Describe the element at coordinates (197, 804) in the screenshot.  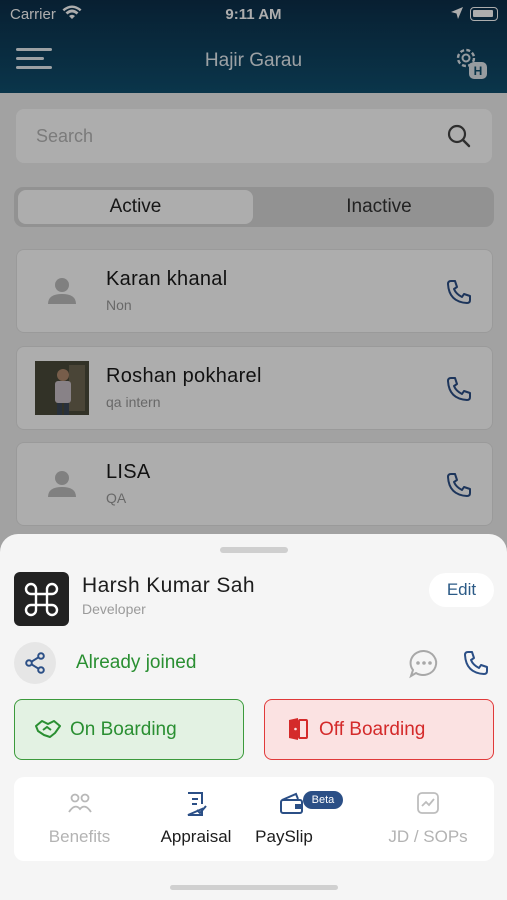
I see `appraisal-icon` at that location.